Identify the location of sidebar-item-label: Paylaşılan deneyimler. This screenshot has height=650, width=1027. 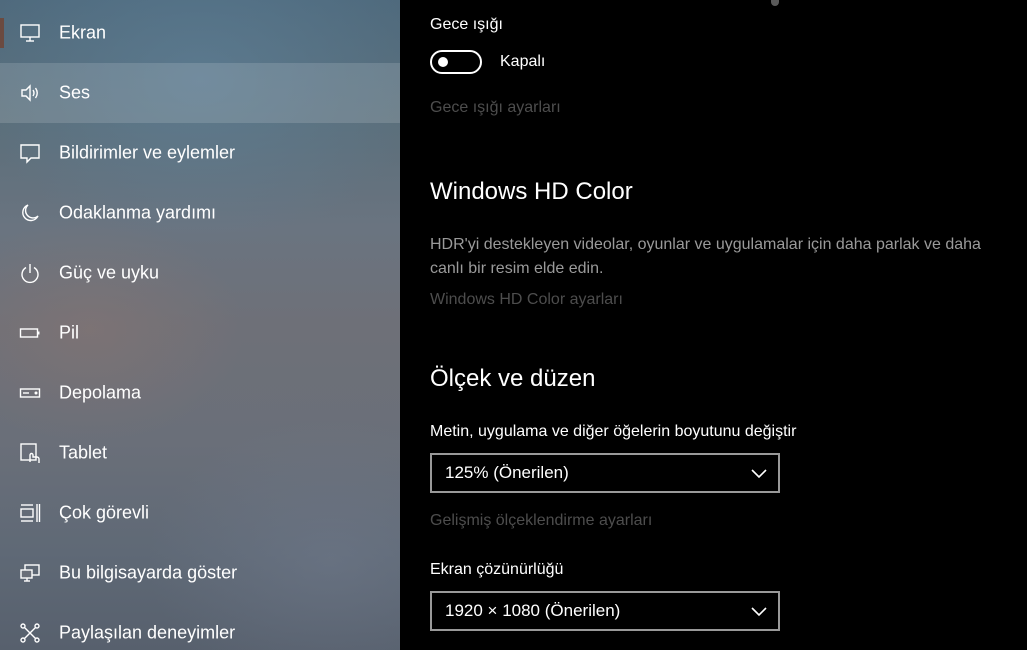
(147, 632).